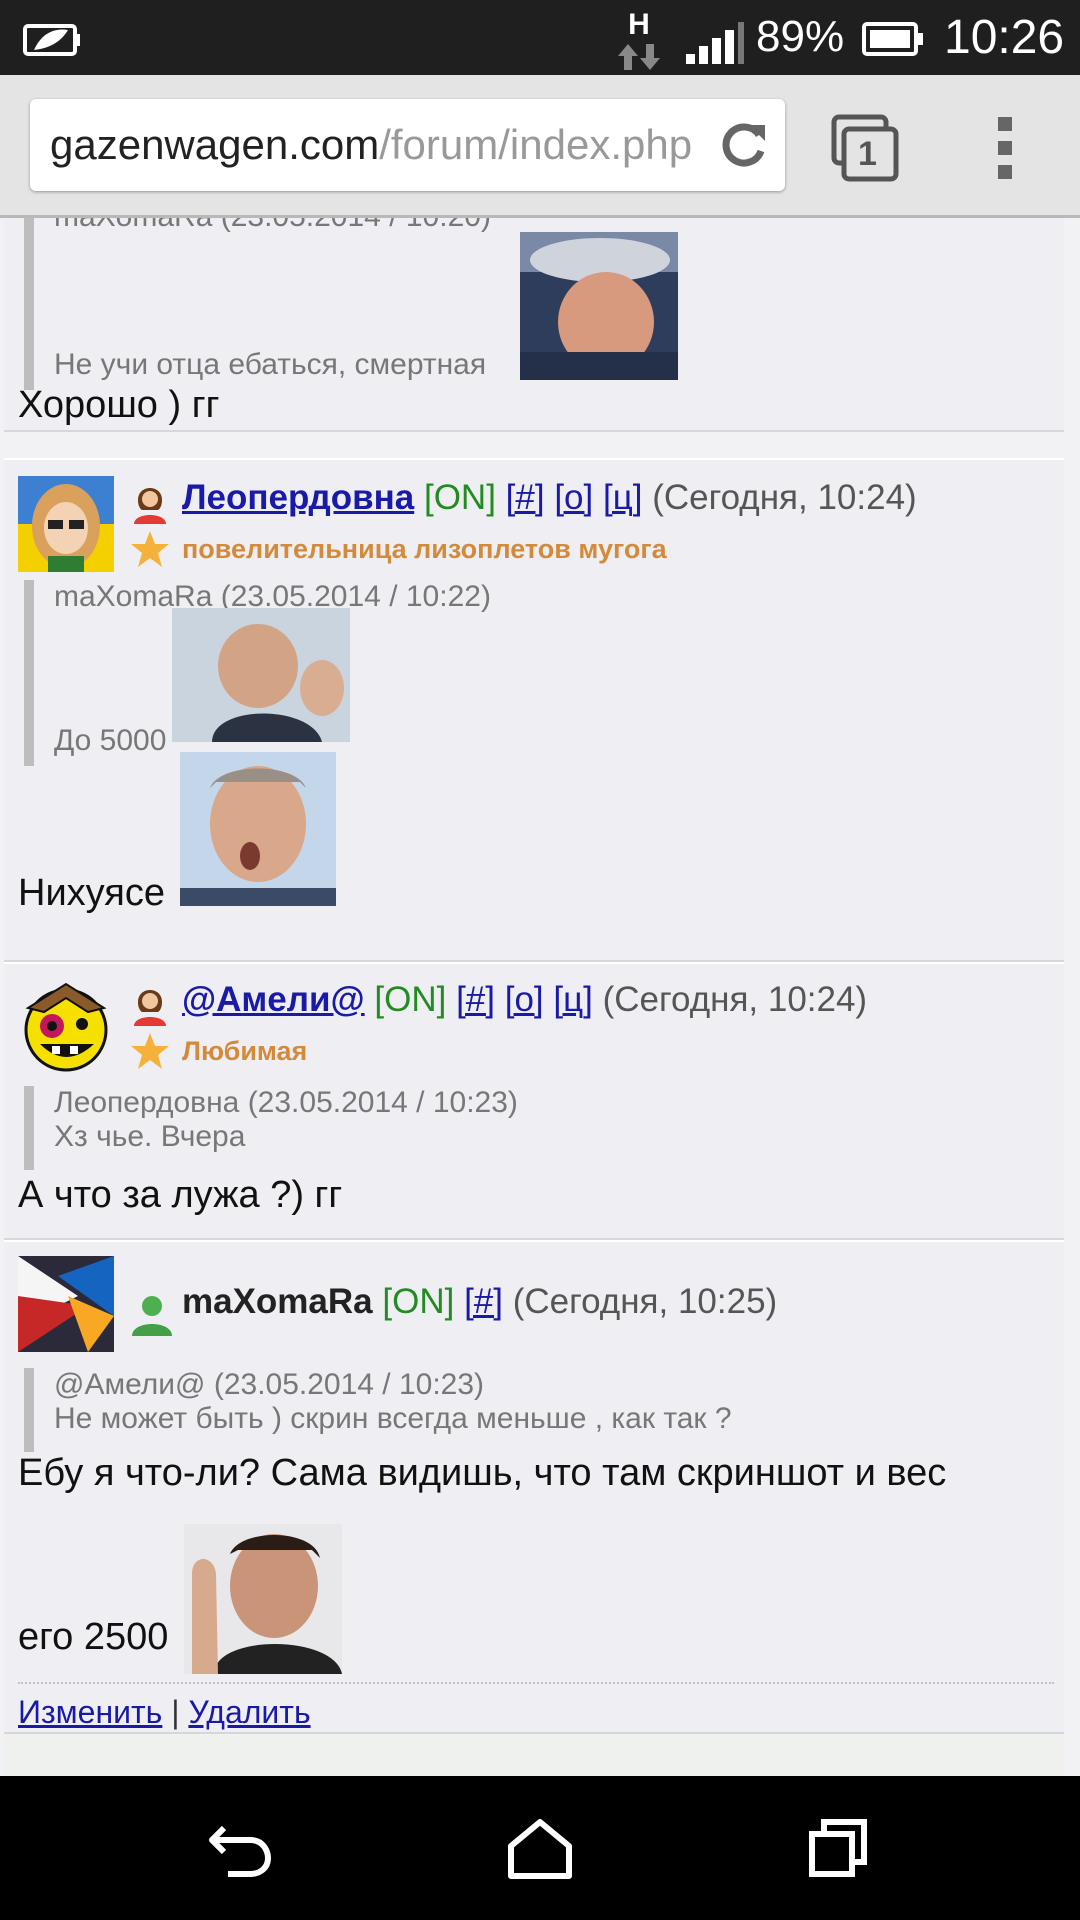 Image resolution: width=1080 pixels, height=1920 pixels. Describe the element at coordinates (150, 1136) in the screenshot. I see `quote-text: Хз чье. Вчера` at that location.